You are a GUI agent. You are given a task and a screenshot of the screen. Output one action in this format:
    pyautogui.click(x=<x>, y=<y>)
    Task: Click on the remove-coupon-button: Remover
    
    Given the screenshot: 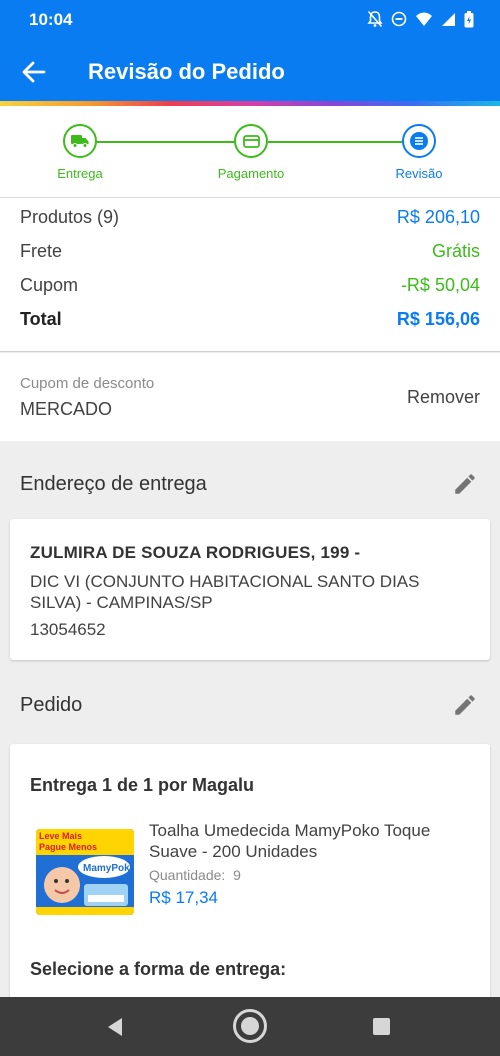 What is the action you would take?
    pyautogui.click(x=443, y=397)
    